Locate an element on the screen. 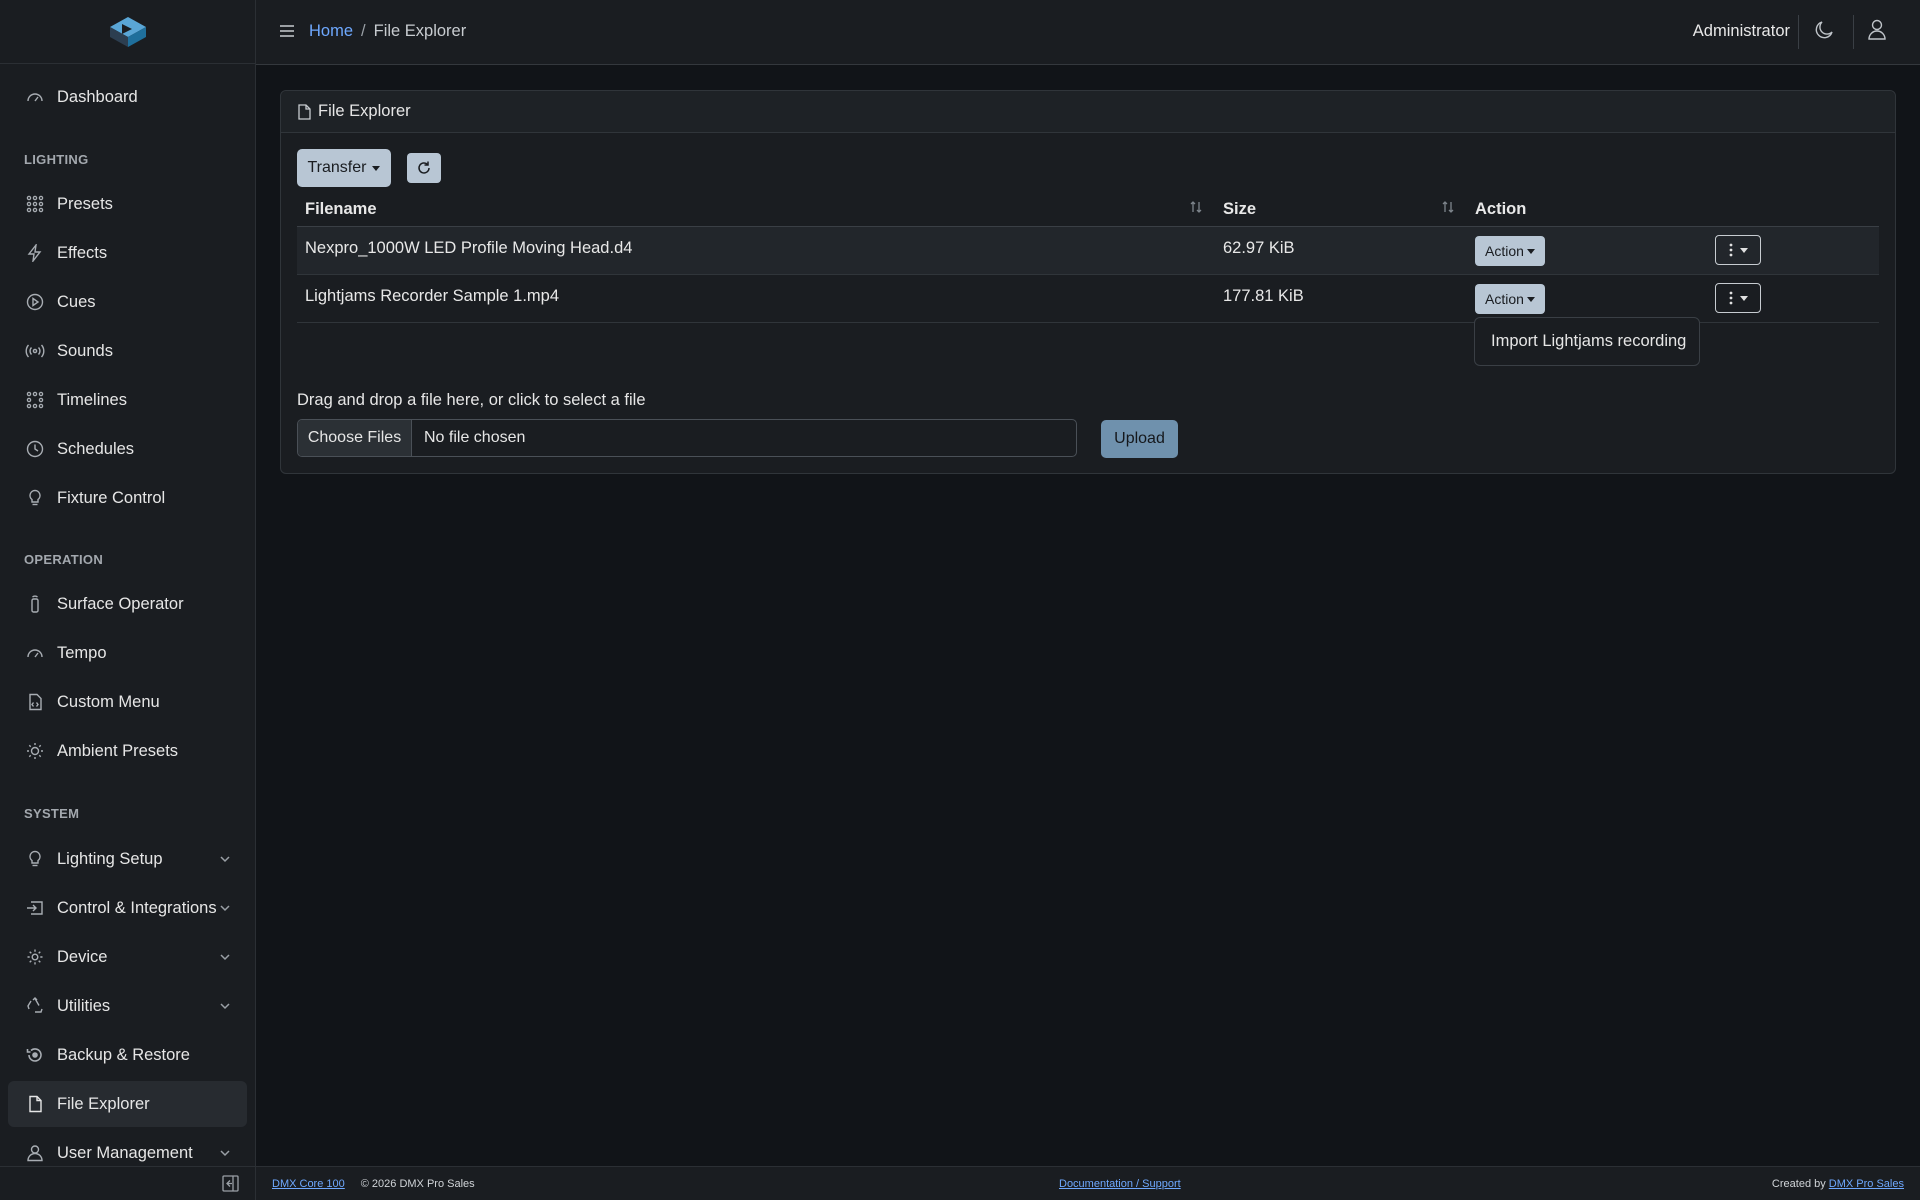 The height and width of the screenshot is (1200, 1920). file-input: Choose Files No file chosen is located at coordinates (687, 438).